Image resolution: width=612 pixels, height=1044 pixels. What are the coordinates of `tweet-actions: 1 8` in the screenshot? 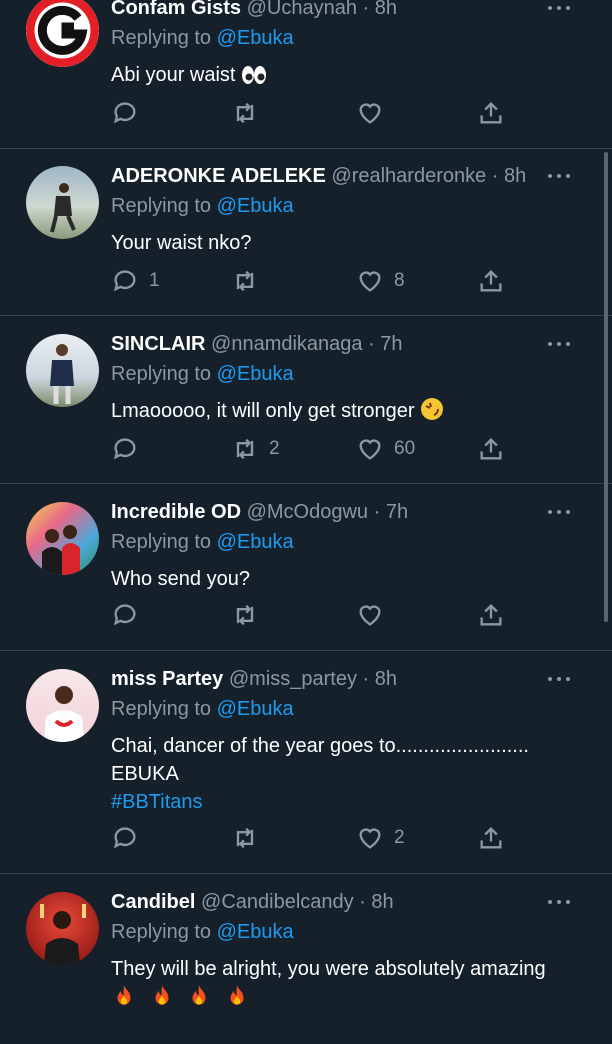 It's located at (321, 281).